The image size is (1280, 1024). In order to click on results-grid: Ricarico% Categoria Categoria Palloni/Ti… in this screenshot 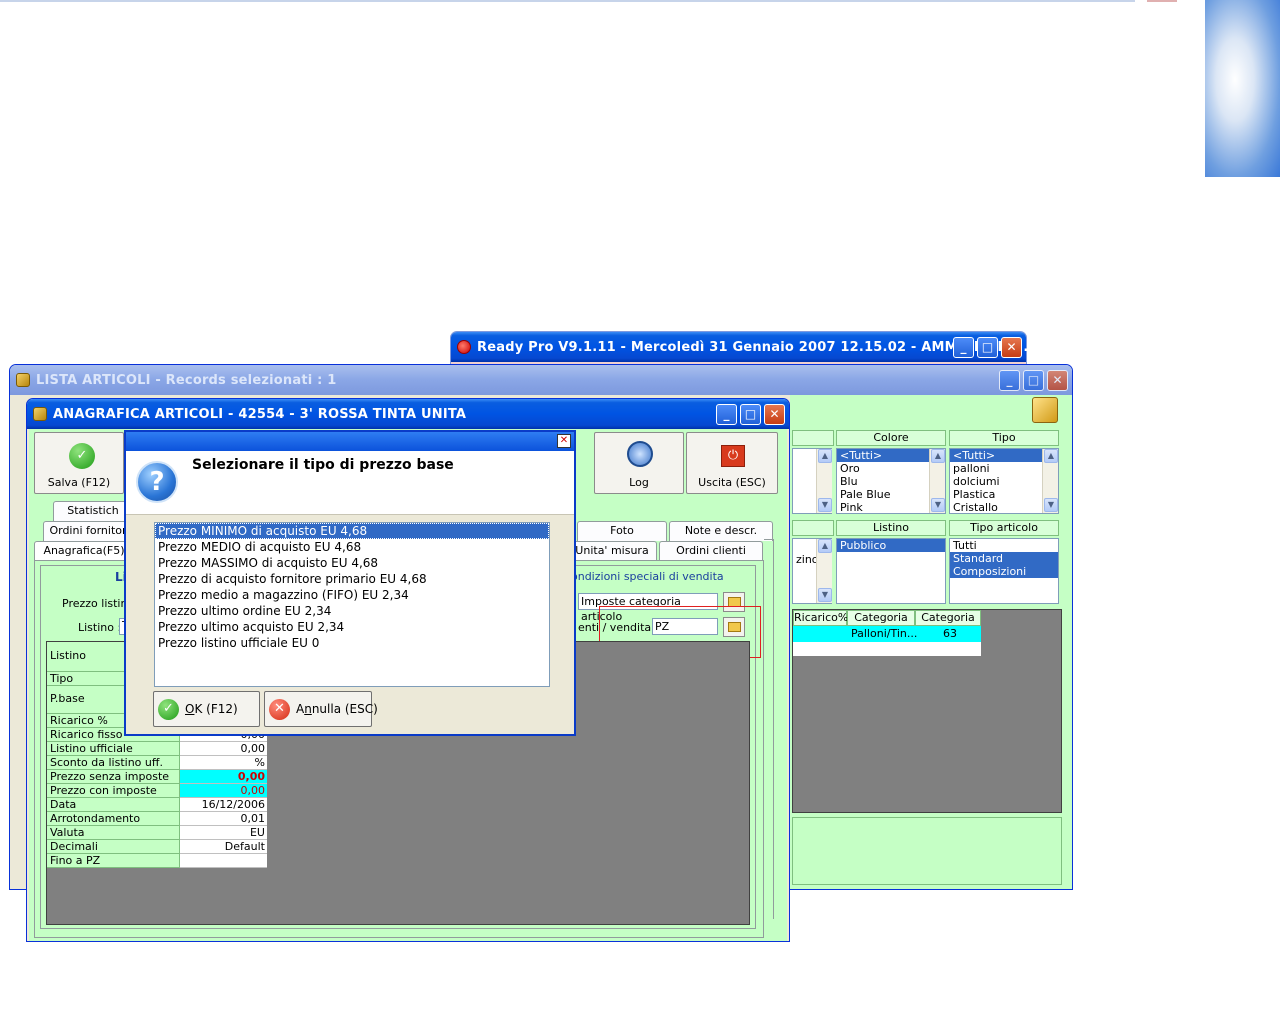, I will do `click(927, 711)`.